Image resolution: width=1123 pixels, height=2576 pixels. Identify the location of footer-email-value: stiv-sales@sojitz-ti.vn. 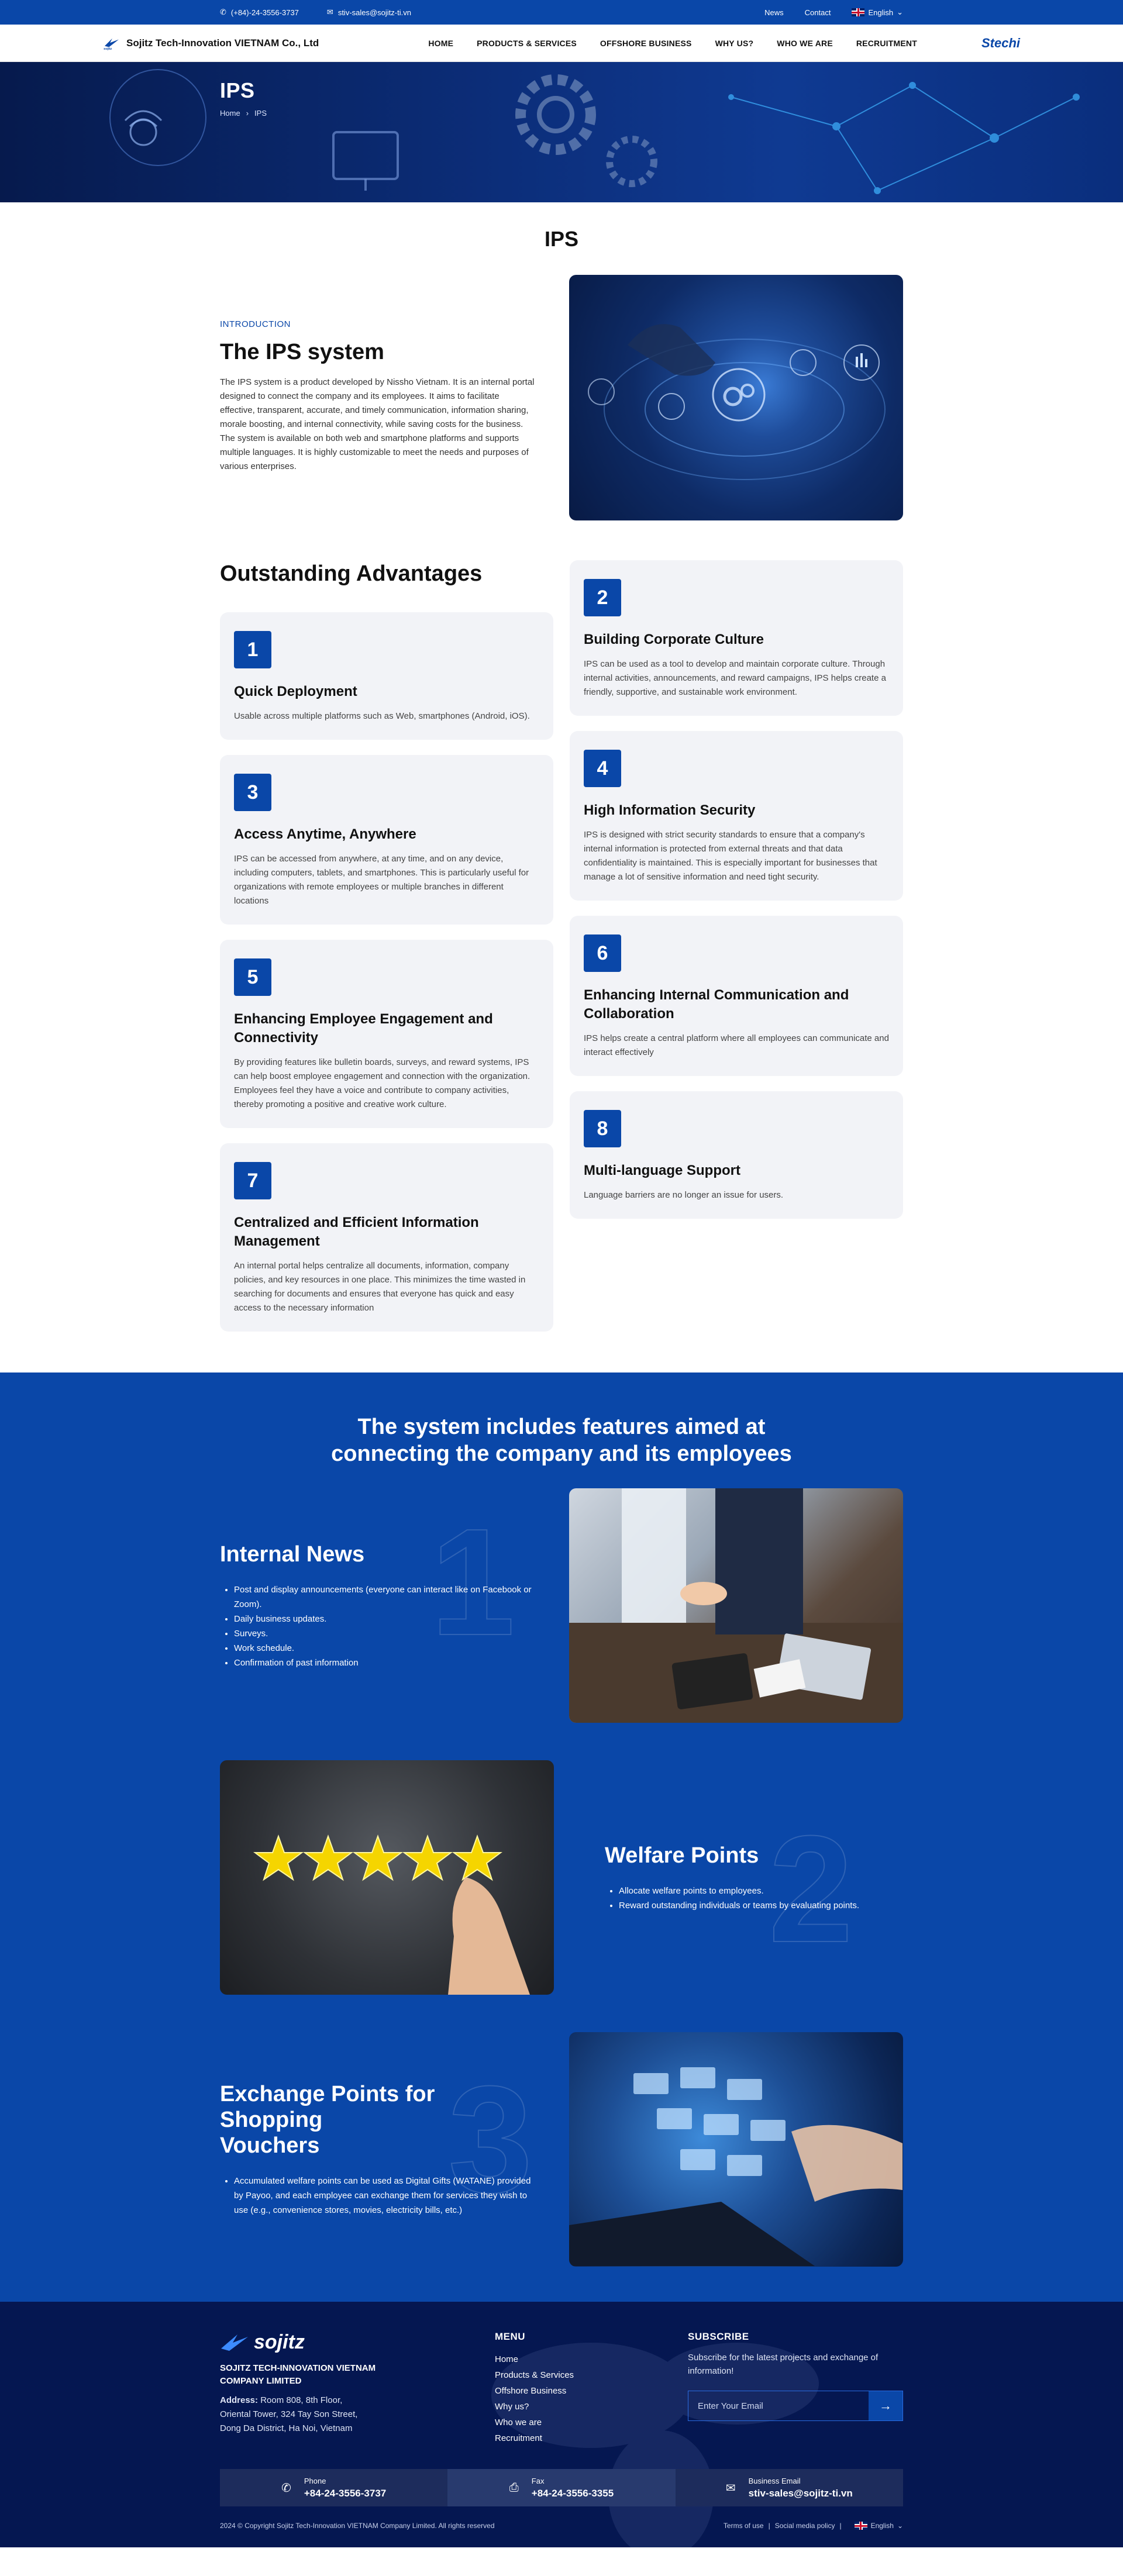
(800, 2493).